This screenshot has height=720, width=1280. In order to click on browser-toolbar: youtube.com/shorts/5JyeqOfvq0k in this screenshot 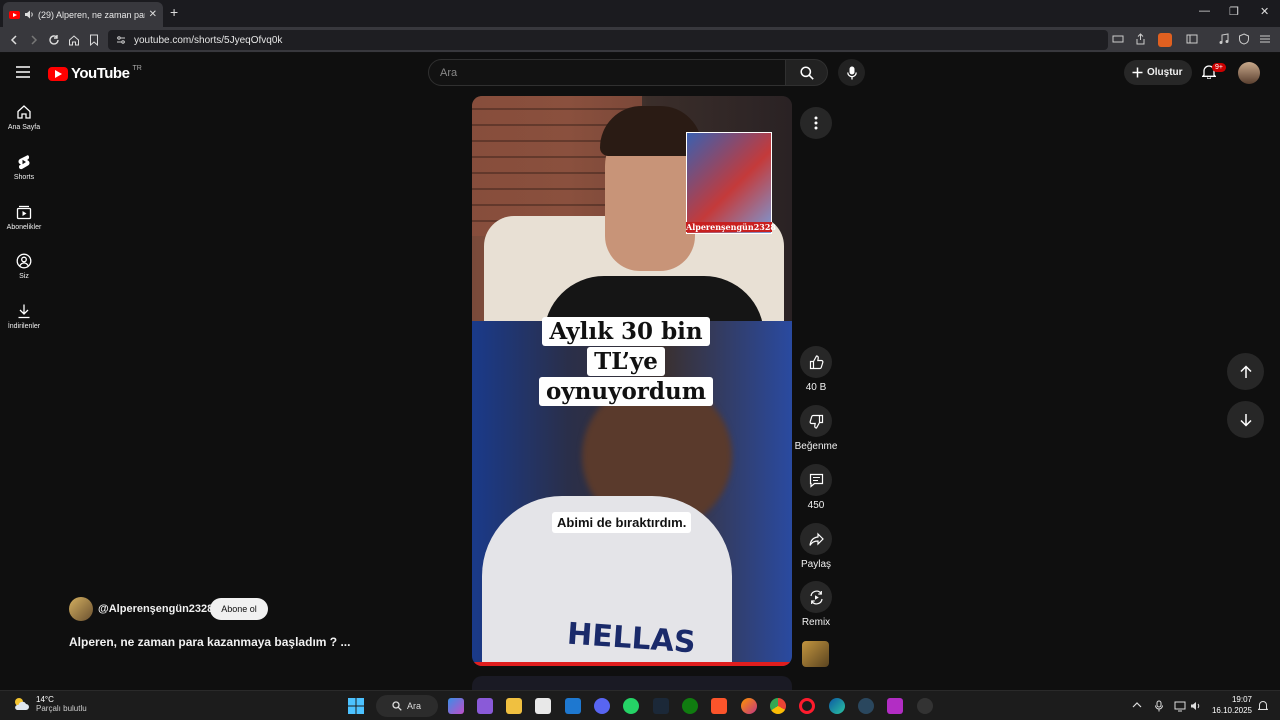, I will do `click(640, 40)`.